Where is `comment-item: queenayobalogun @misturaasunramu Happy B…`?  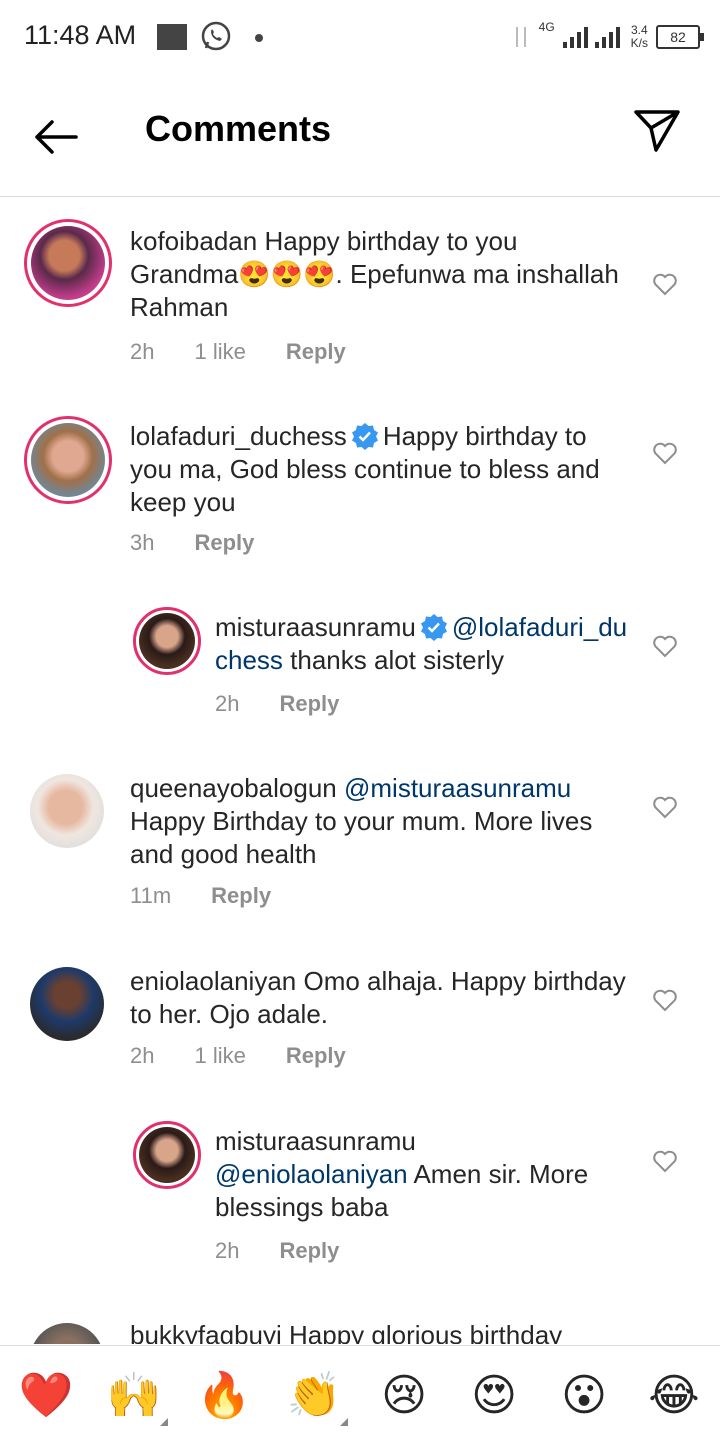 comment-item: queenayobalogun @misturaasunramu Happy B… is located at coordinates (360, 847).